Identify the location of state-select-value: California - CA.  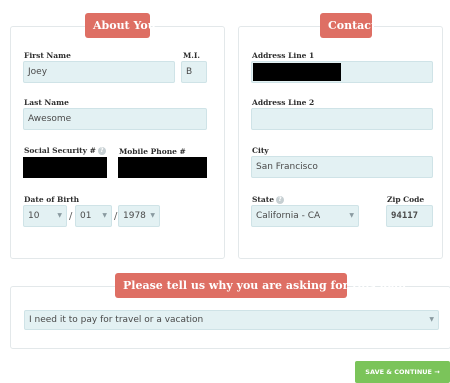
(288, 216).